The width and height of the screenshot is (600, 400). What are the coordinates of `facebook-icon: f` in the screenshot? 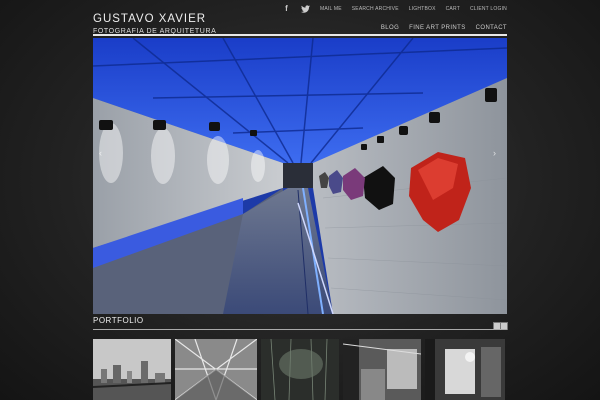 It's located at (286, 8).